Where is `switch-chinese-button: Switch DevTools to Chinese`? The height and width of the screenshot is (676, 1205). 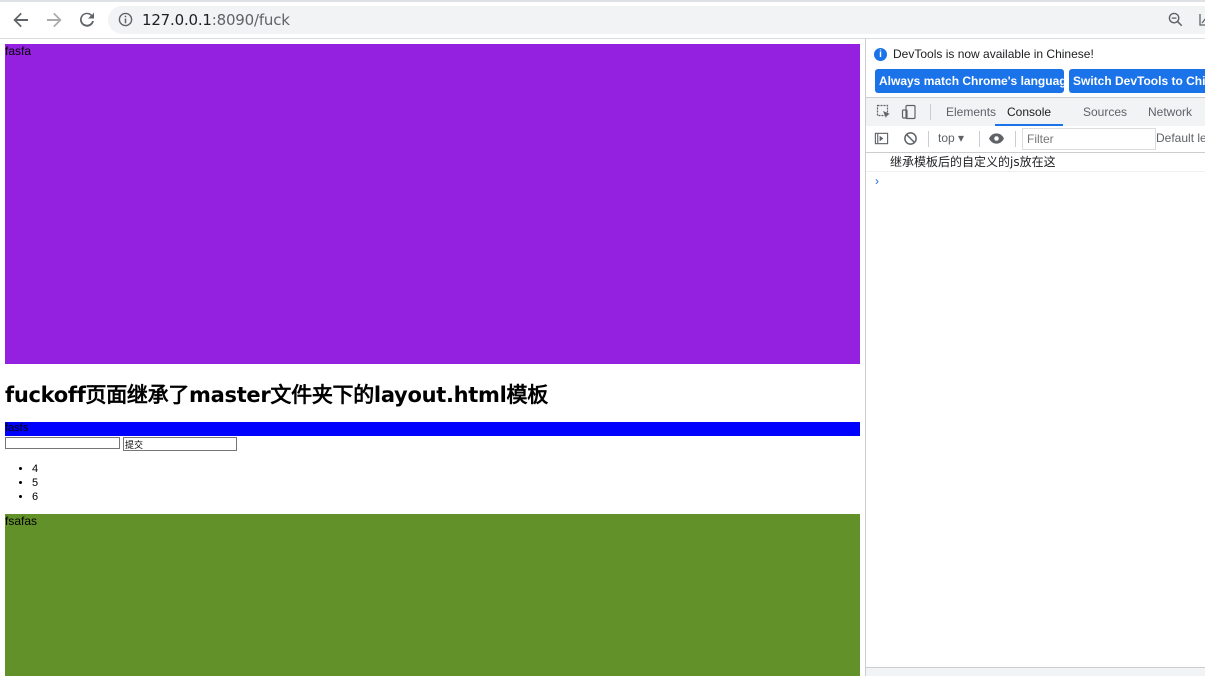 switch-chinese-button: Switch DevTools to Chinese is located at coordinates (1137, 81).